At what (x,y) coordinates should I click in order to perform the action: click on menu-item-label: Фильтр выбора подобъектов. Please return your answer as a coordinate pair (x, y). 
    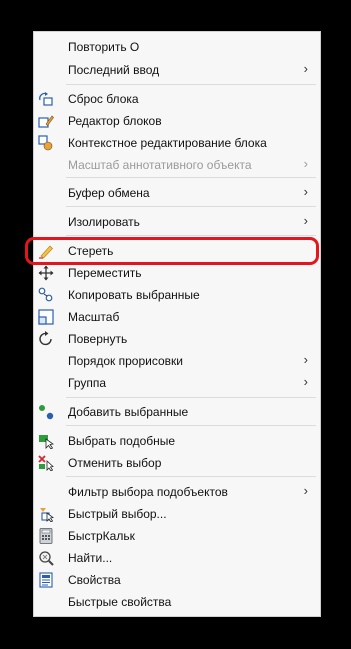
    Looking at the image, I should click on (148, 492).